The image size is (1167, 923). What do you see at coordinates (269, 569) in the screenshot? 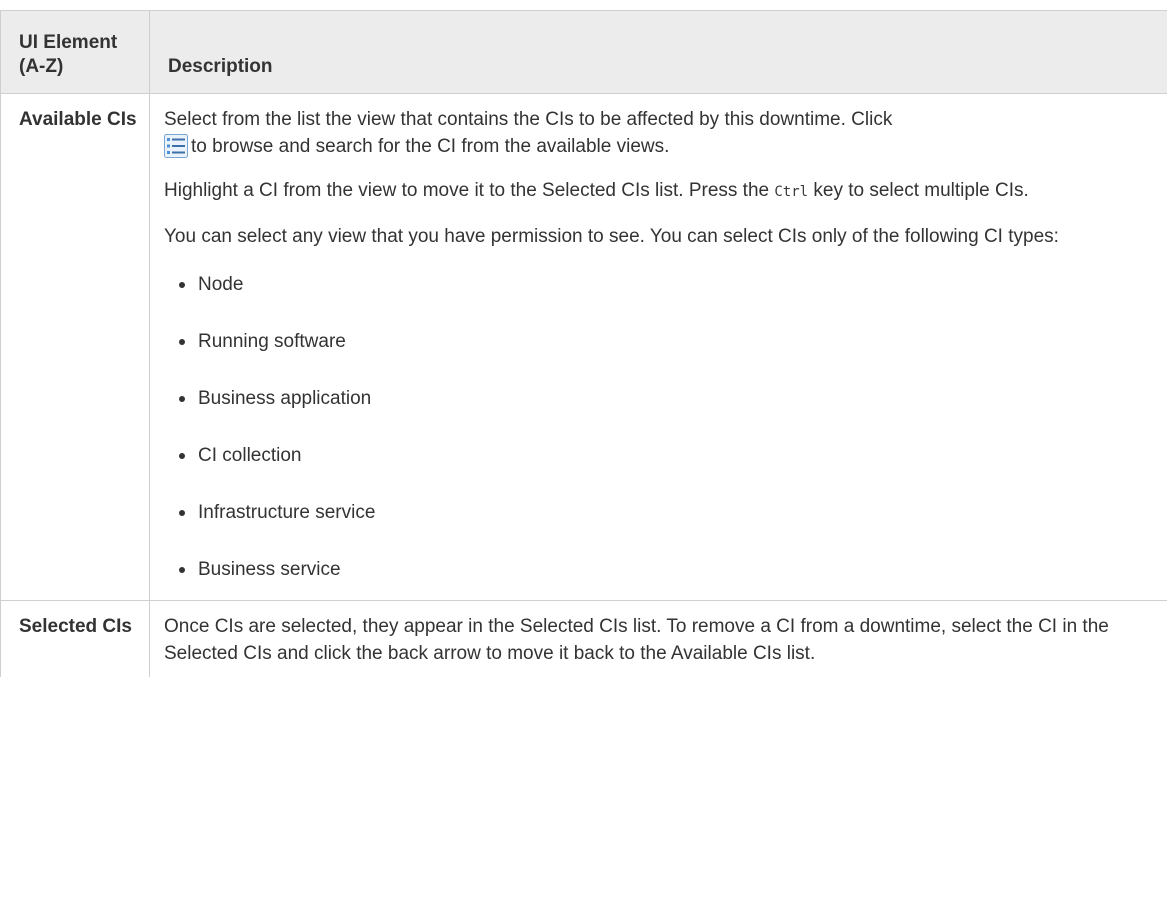
I see `list-item-label: Business service` at bounding box center [269, 569].